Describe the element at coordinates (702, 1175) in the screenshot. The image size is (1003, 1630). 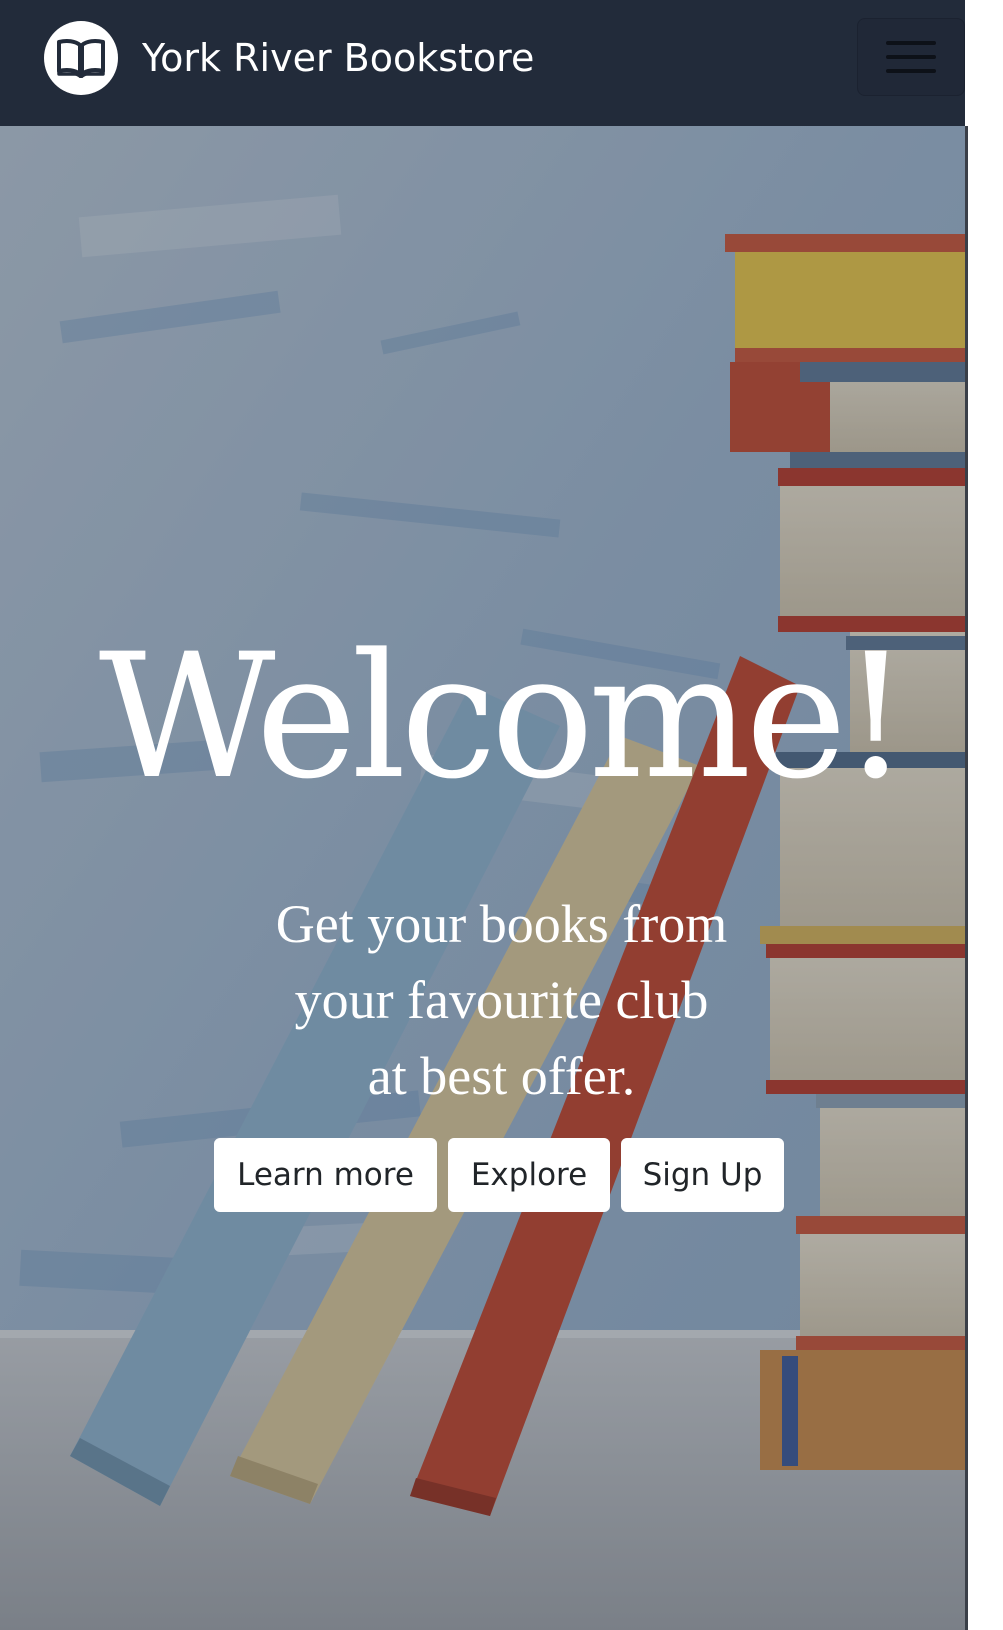
I see `sign-up-button: Sign Up` at that location.